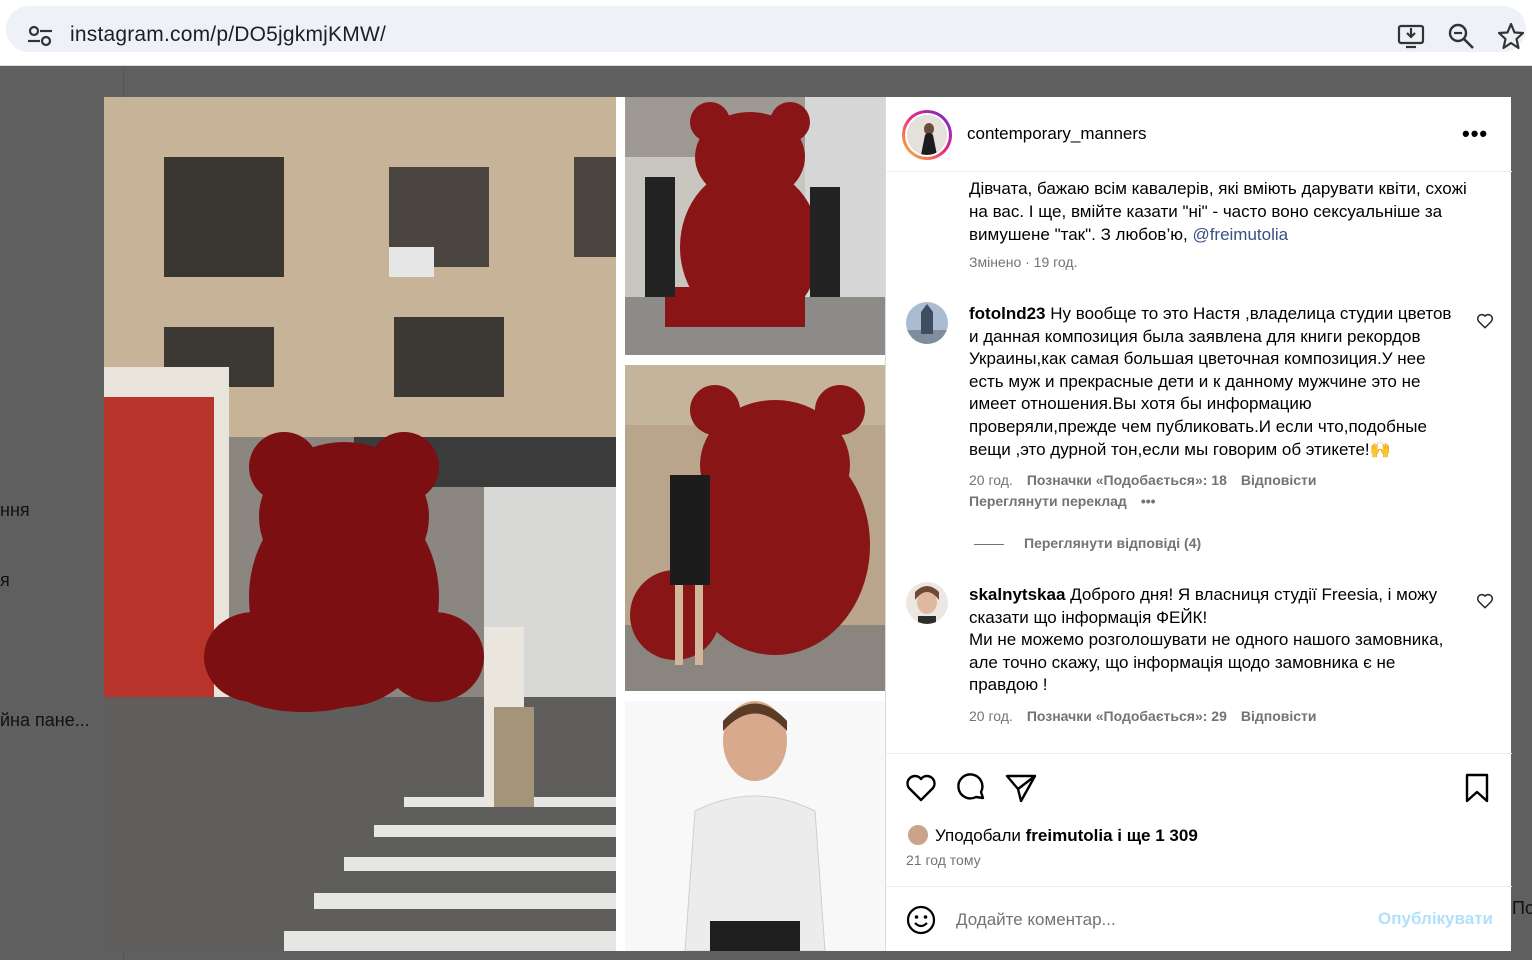 This screenshot has height=960, width=1532. What do you see at coordinates (1057, 134) in the screenshot?
I see `author-username: contemporary_manners` at bounding box center [1057, 134].